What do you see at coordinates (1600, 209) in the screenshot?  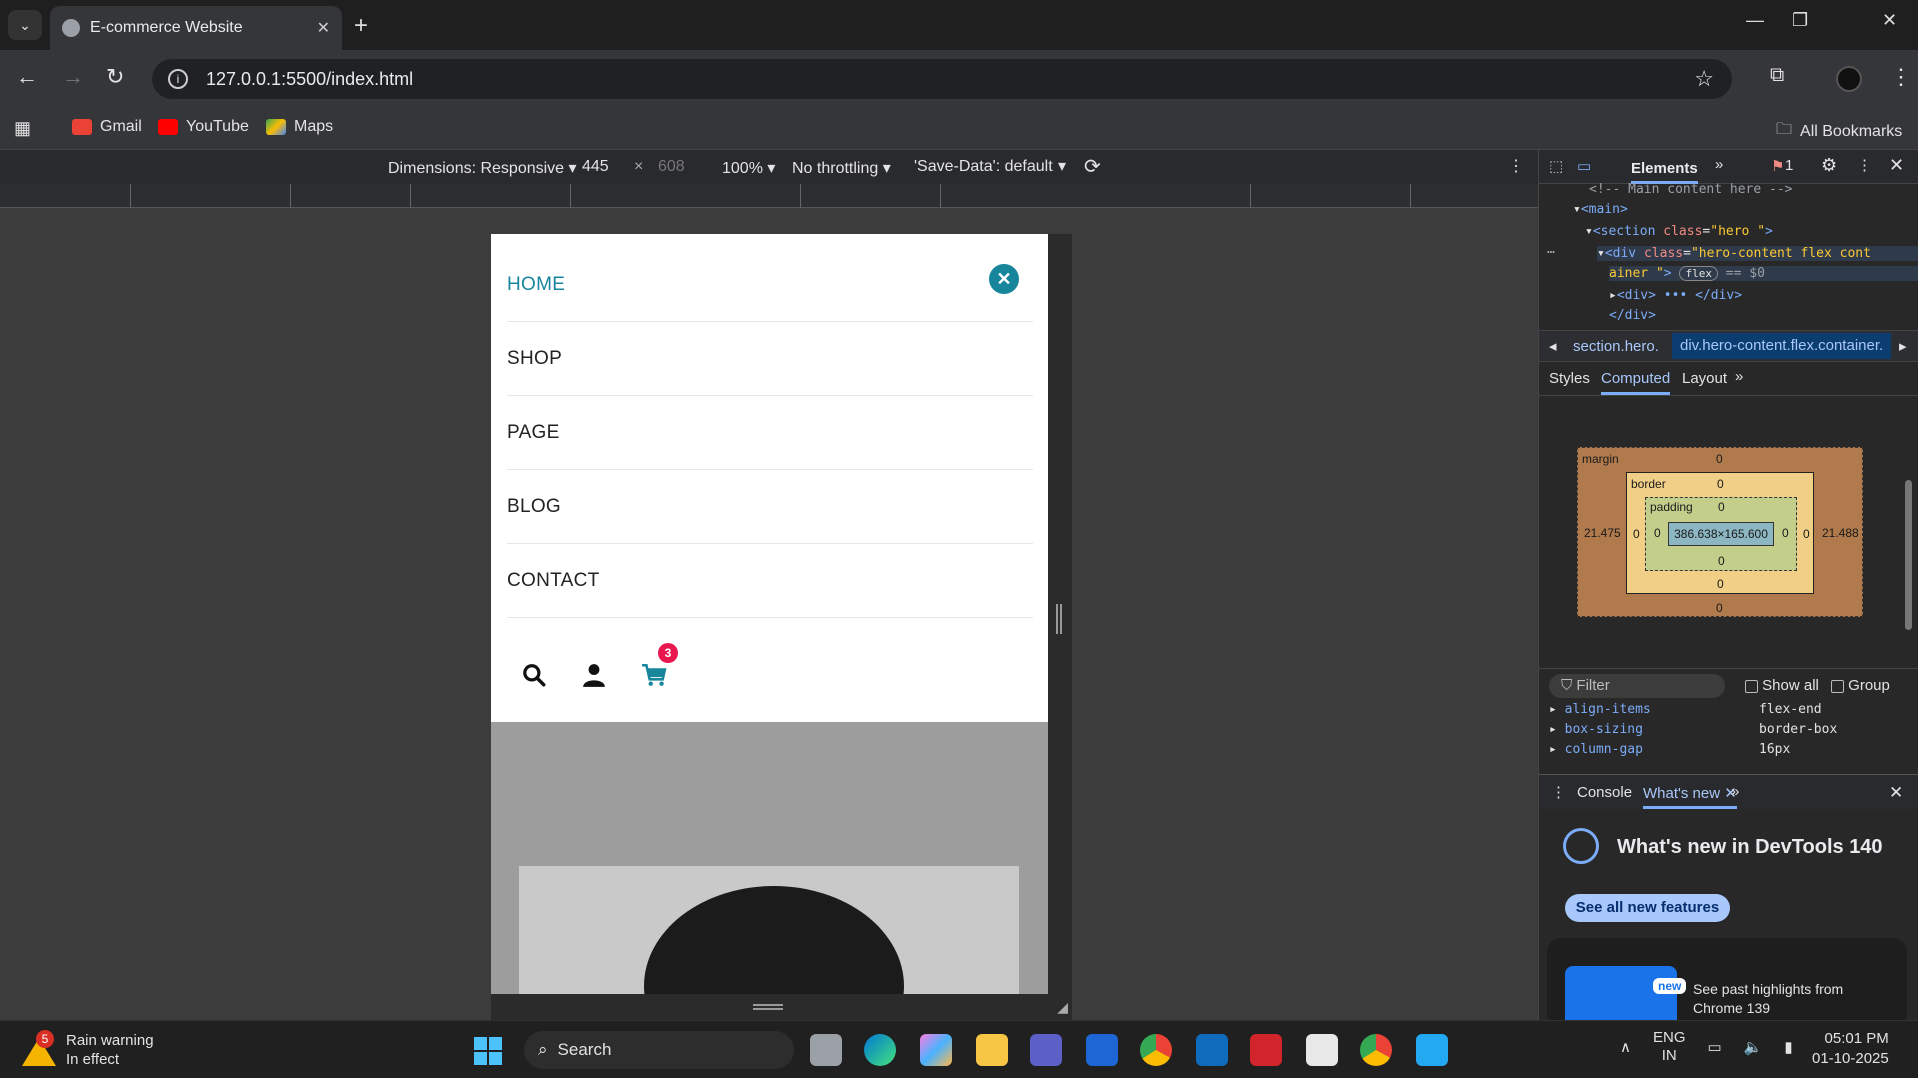 I see `dom-main: ▾<main>` at bounding box center [1600, 209].